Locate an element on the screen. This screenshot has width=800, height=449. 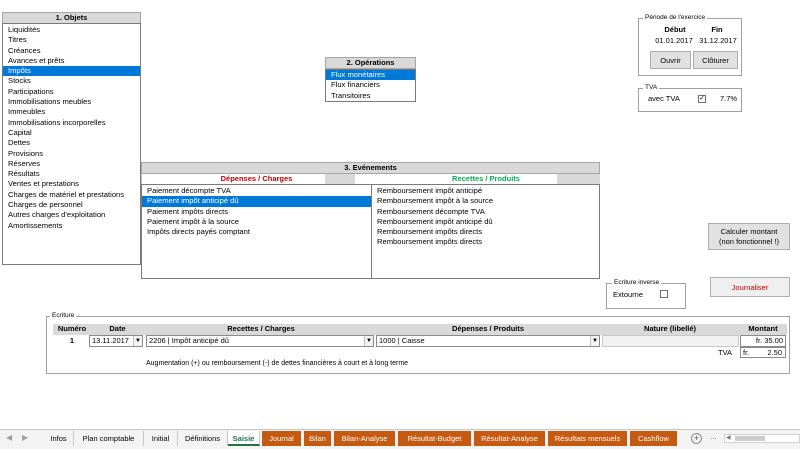
depenses-list-item: Paiement impôt à la source is located at coordinates (256, 222).